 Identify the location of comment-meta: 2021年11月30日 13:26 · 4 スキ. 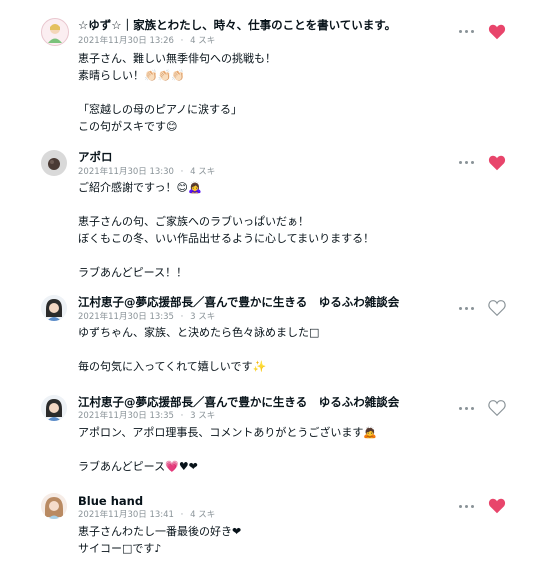
(146, 41).